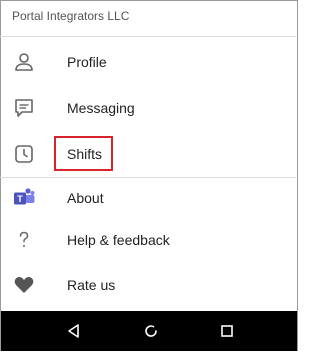  Describe the element at coordinates (148, 62) in the screenshot. I see `menu-item-profile: Profile` at that location.